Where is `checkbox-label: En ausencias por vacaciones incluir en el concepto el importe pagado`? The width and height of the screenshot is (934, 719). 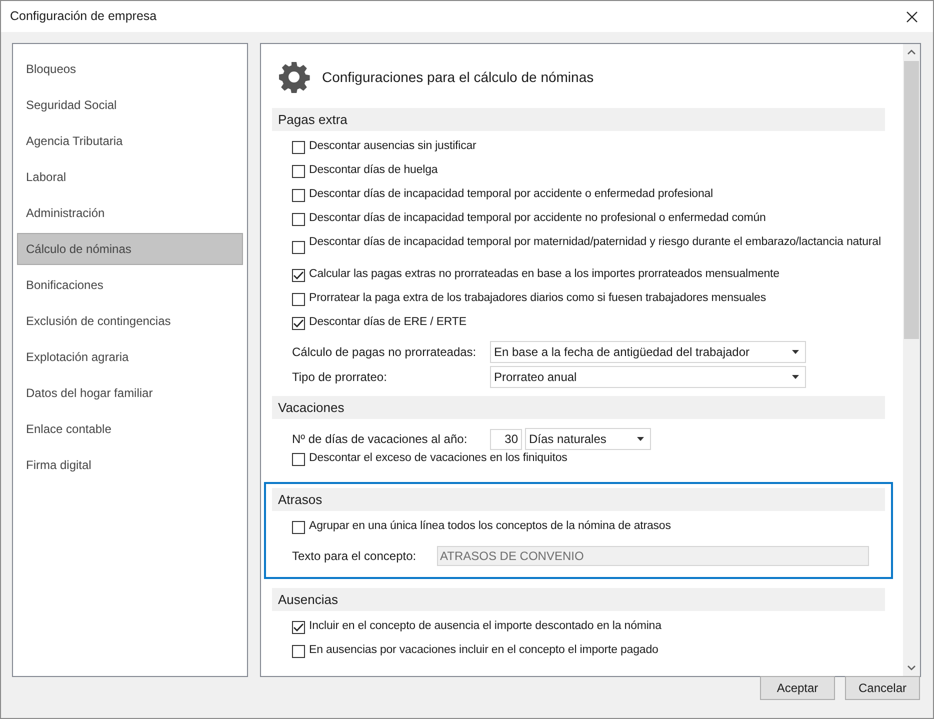
checkbox-label: En ausencias por vacaciones incluir en el concepto el importe pagado is located at coordinates (483, 650).